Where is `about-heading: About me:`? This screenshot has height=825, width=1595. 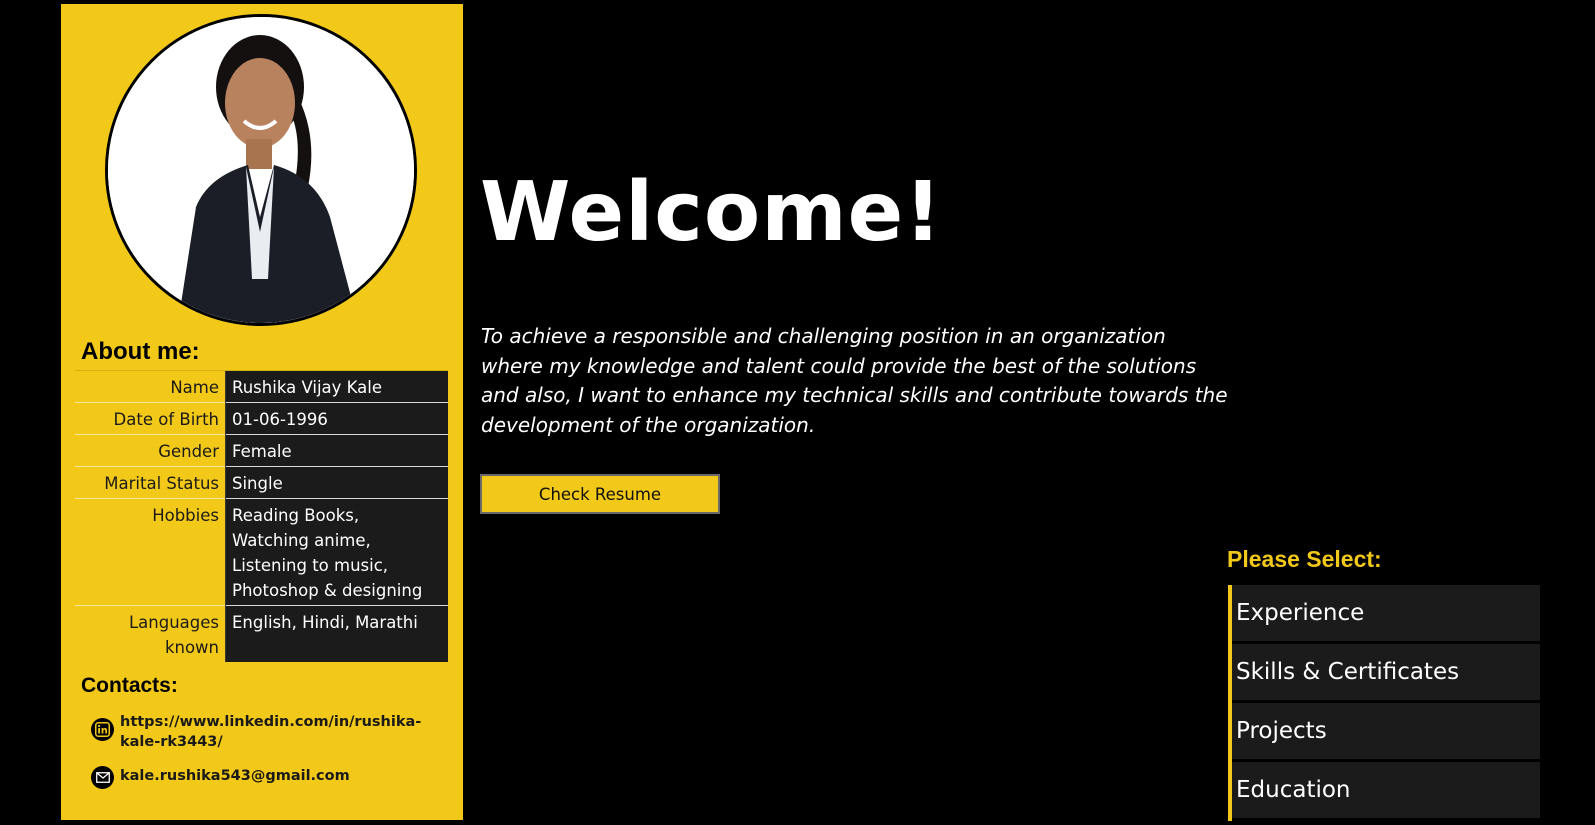 about-heading: About me: is located at coordinates (140, 351).